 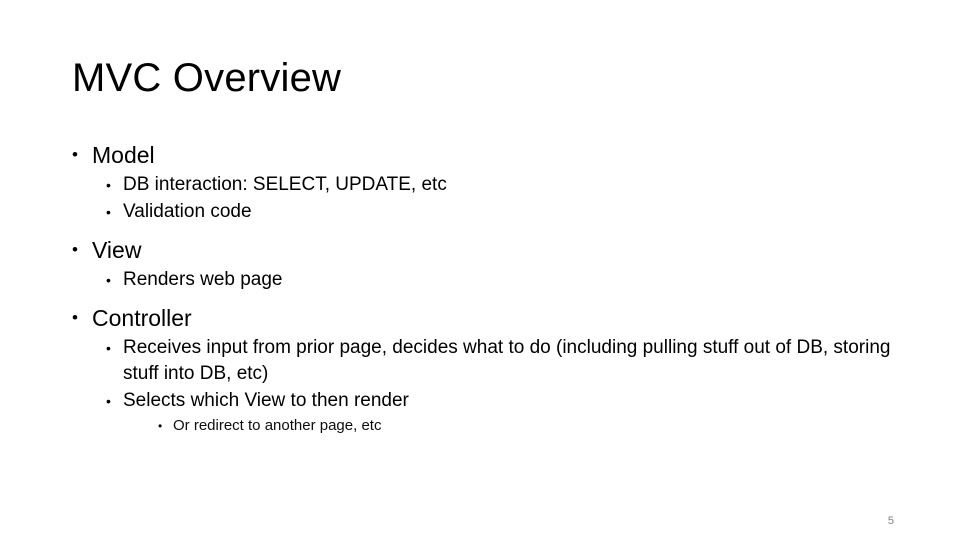 I want to click on bullet-list-level1: • Controller, so click(x=482, y=318).